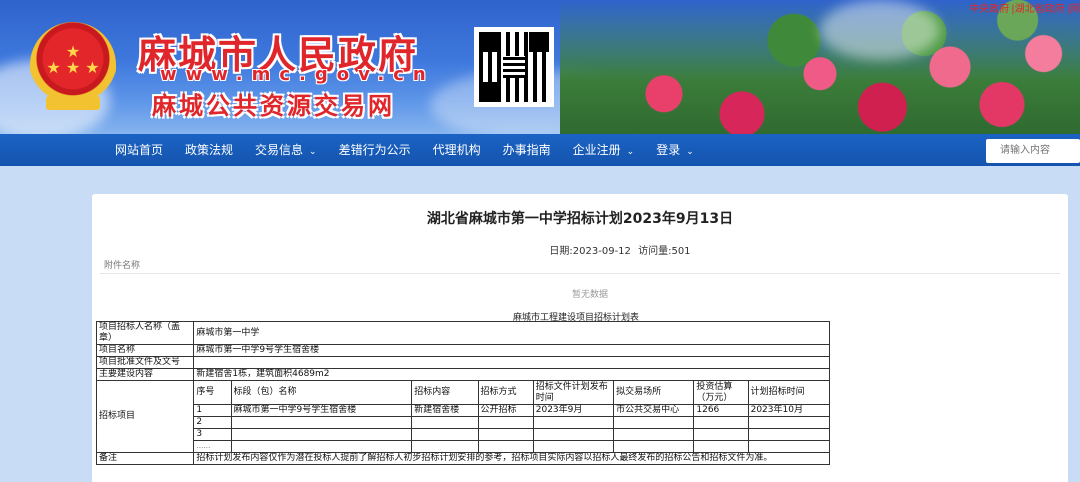 This screenshot has width=1080, height=482. I want to click on column-header: 招标文件计划发布时间, so click(573, 392).